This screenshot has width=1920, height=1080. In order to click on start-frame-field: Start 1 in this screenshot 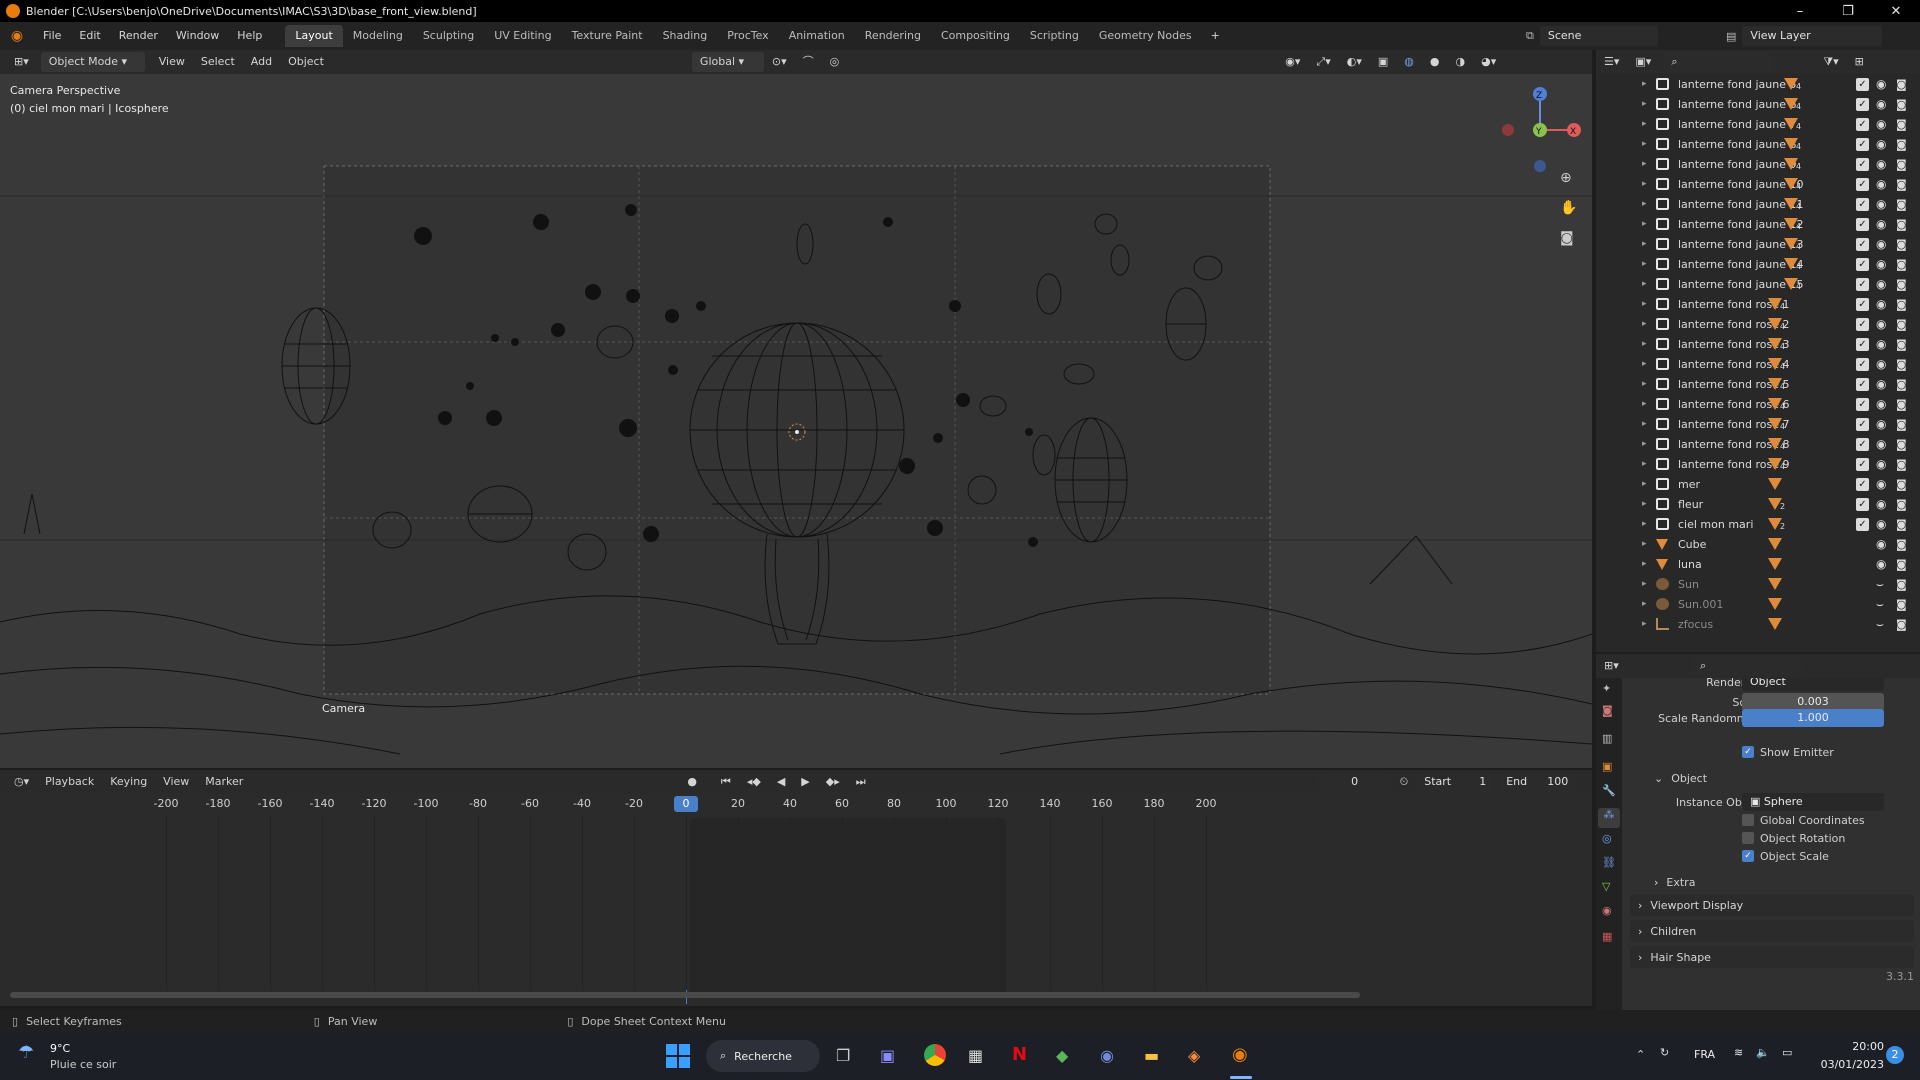, I will do `click(1455, 782)`.